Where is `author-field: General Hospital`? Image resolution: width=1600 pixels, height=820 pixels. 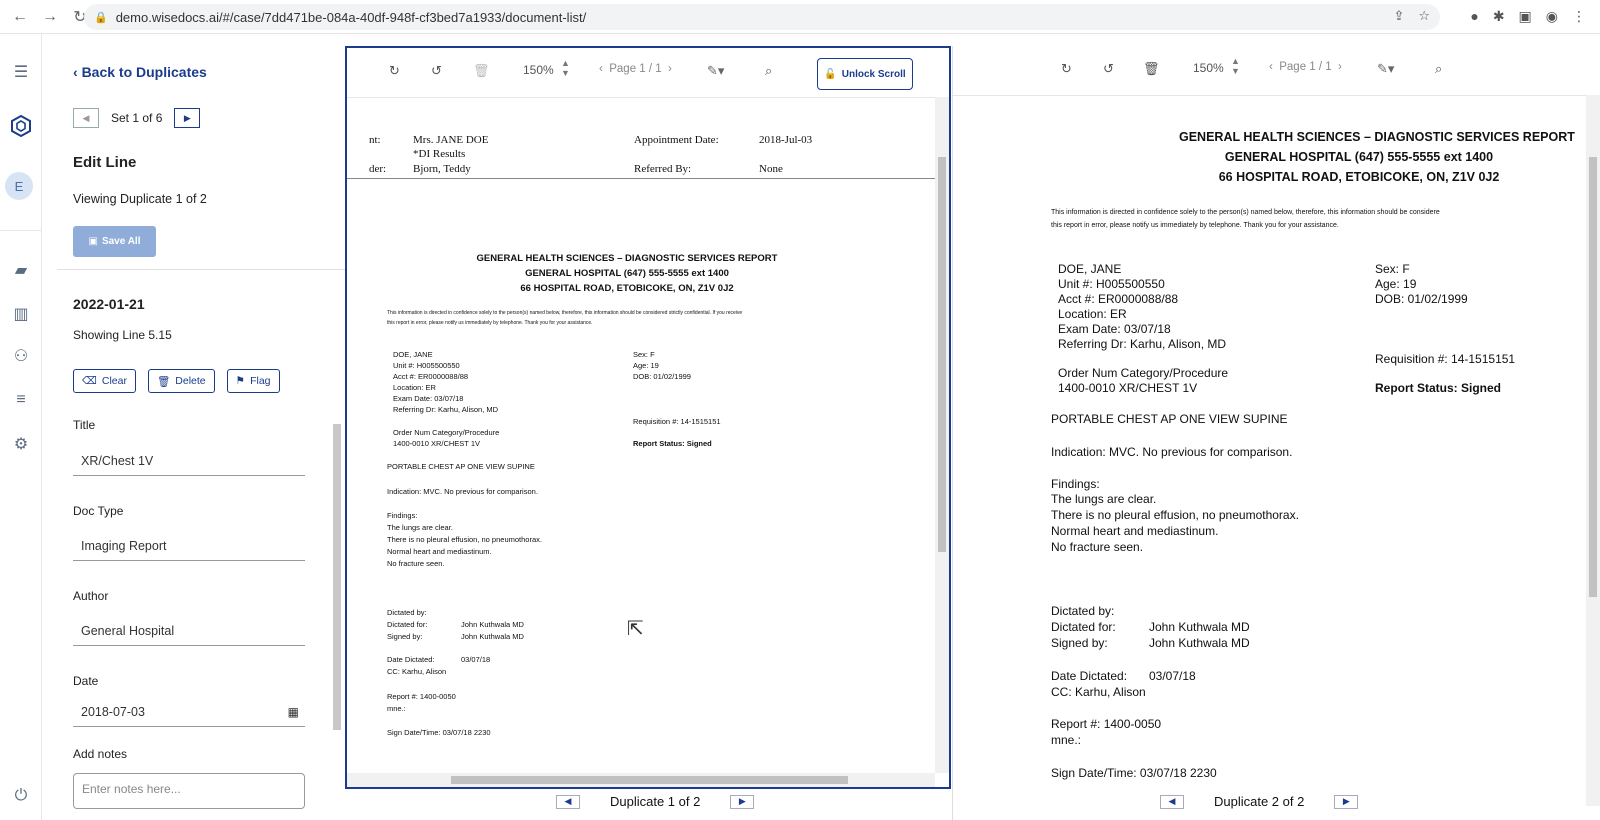 author-field: General Hospital is located at coordinates (189, 631).